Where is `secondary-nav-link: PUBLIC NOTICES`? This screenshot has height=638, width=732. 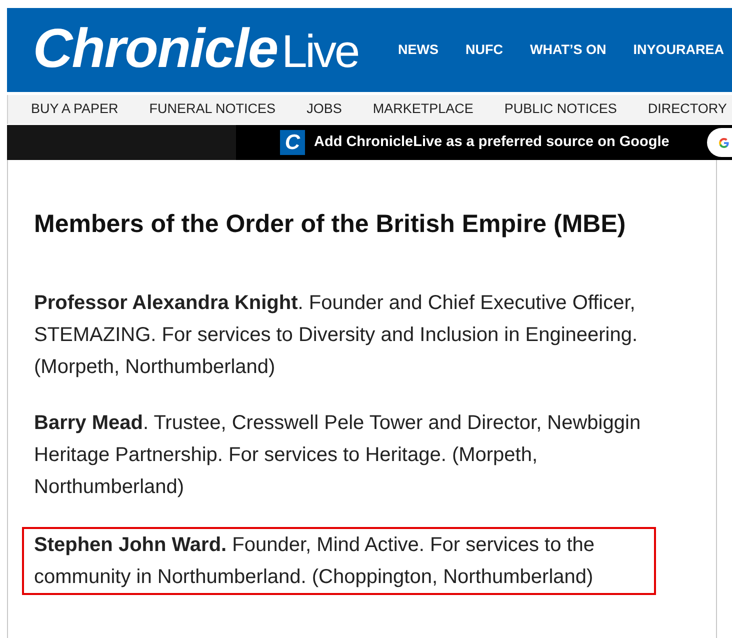 secondary-nav-link: PUBLIC NOTICES is located at coordinates (560, 109).